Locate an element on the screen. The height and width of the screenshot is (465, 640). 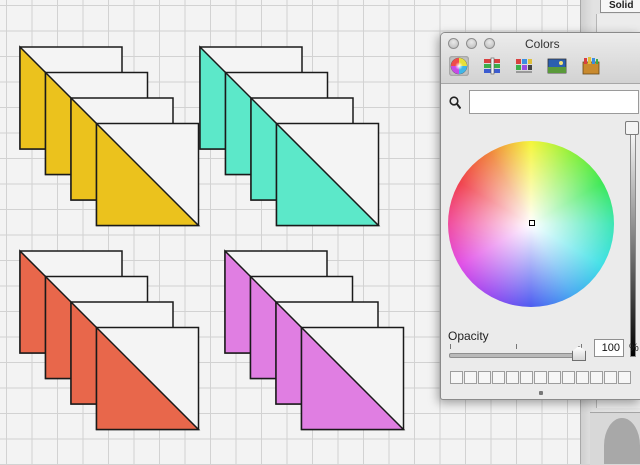
opacity-label: Opacity is located at coordinates (468, 336).